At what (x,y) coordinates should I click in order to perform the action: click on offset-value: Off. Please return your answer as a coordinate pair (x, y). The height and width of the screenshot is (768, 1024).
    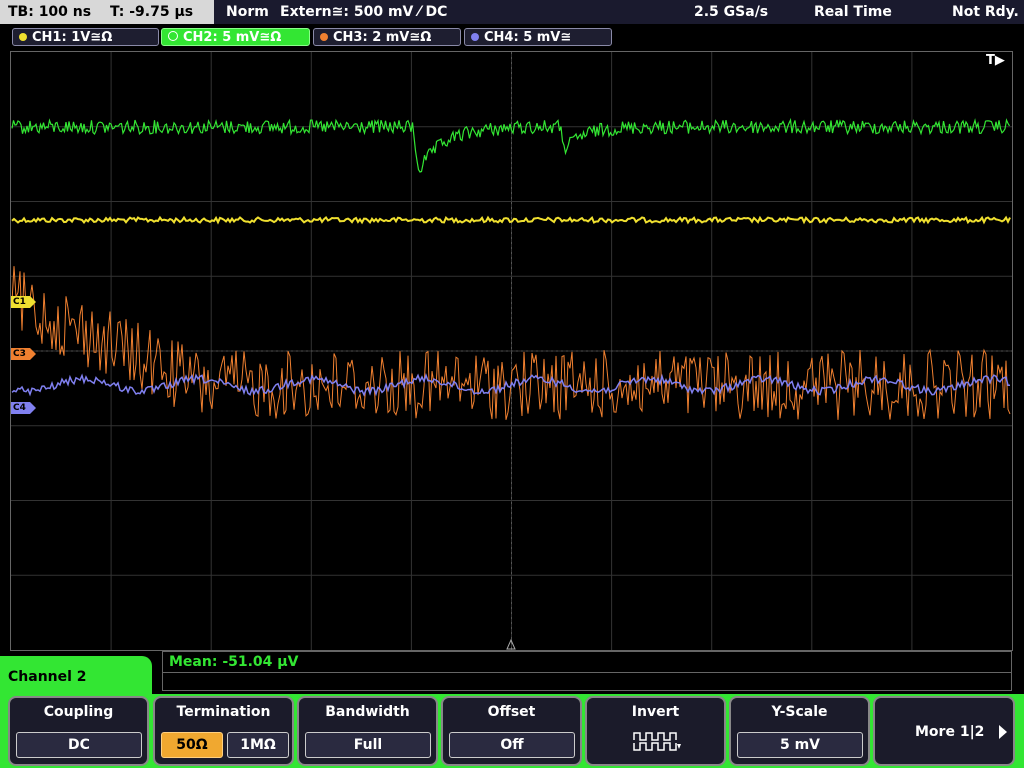
    Looking at the image, I should click on (512, 745).